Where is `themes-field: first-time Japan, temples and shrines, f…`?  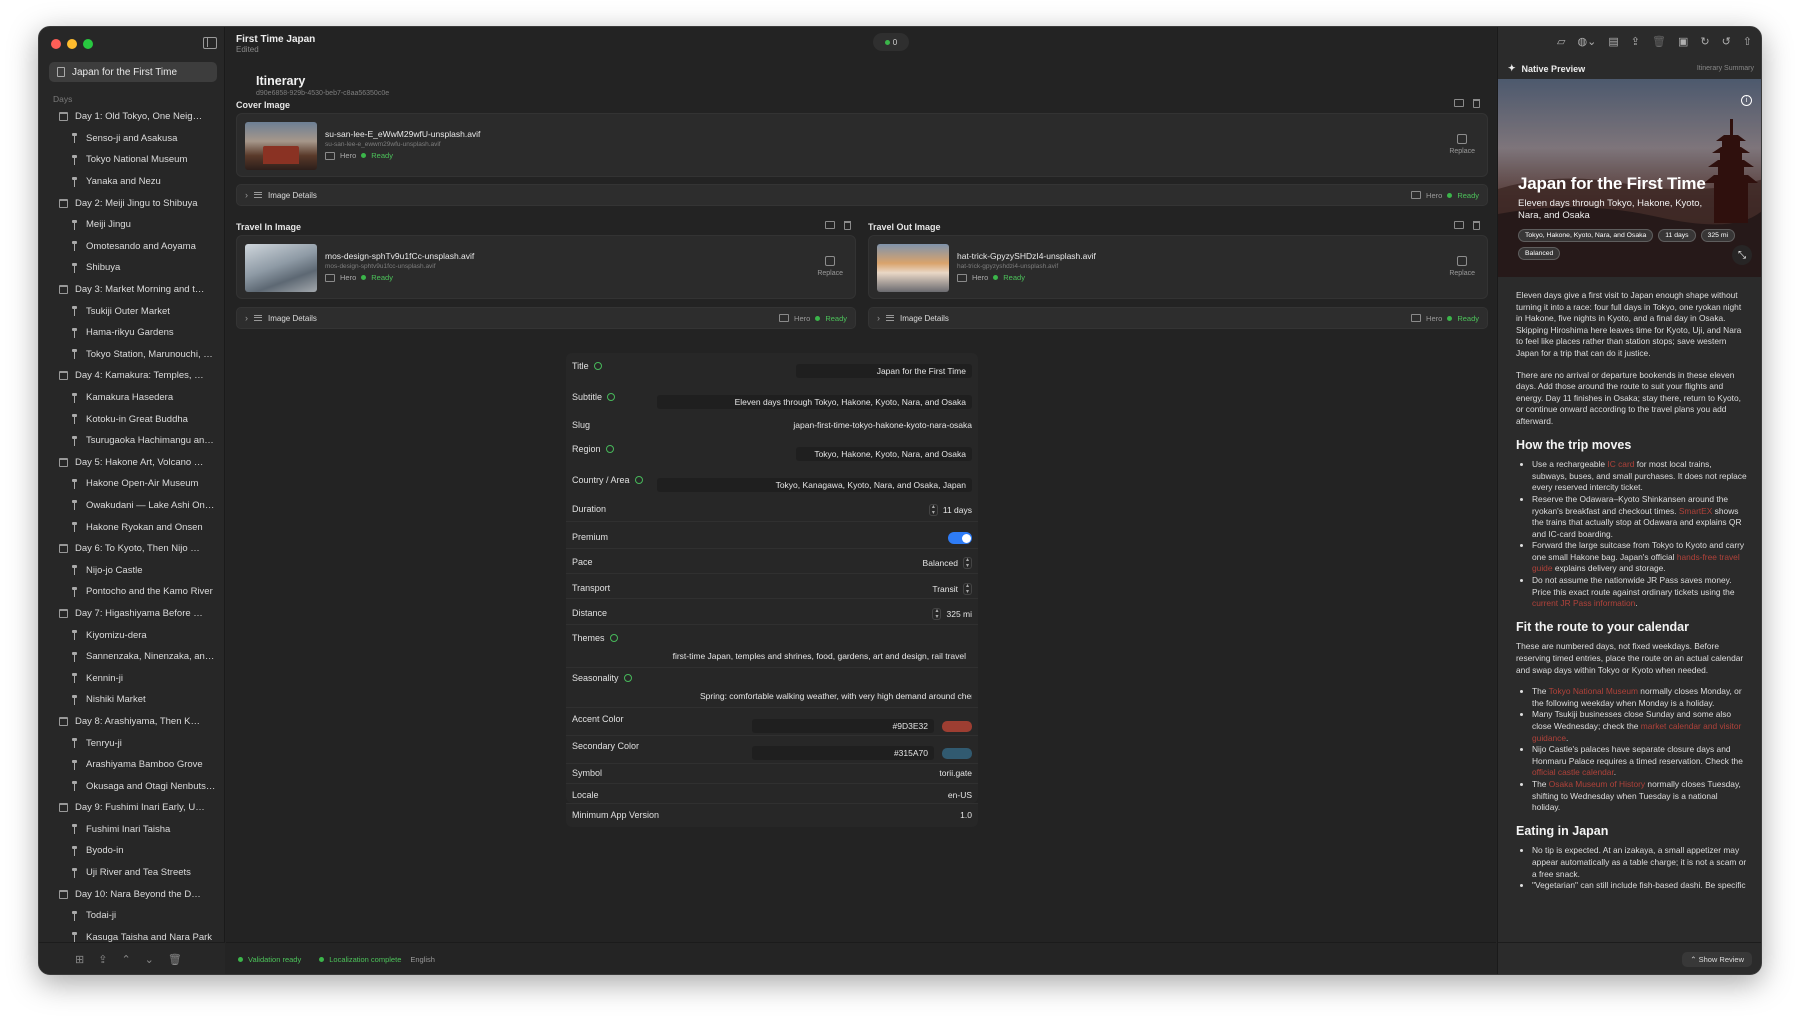 themes-field: first-time Japan, temples and shrines, f… is located at coordinates (774, 656).